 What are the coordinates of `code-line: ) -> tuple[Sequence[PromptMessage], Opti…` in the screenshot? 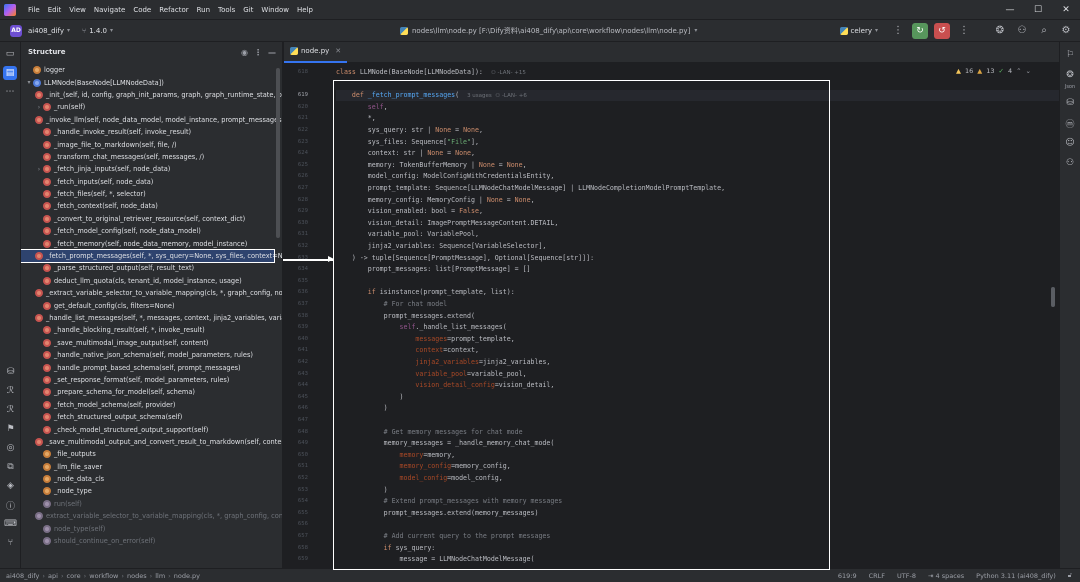 It's located at (465, 258).